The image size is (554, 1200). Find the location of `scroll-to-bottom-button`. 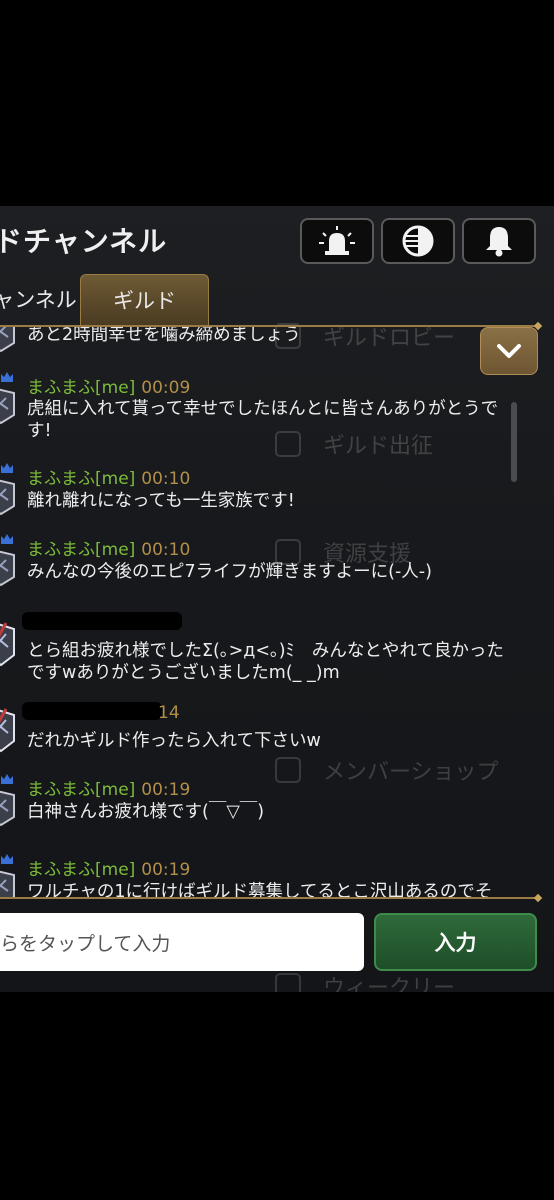

scroll-to-bottom-button is located at coordinates (509, 351).